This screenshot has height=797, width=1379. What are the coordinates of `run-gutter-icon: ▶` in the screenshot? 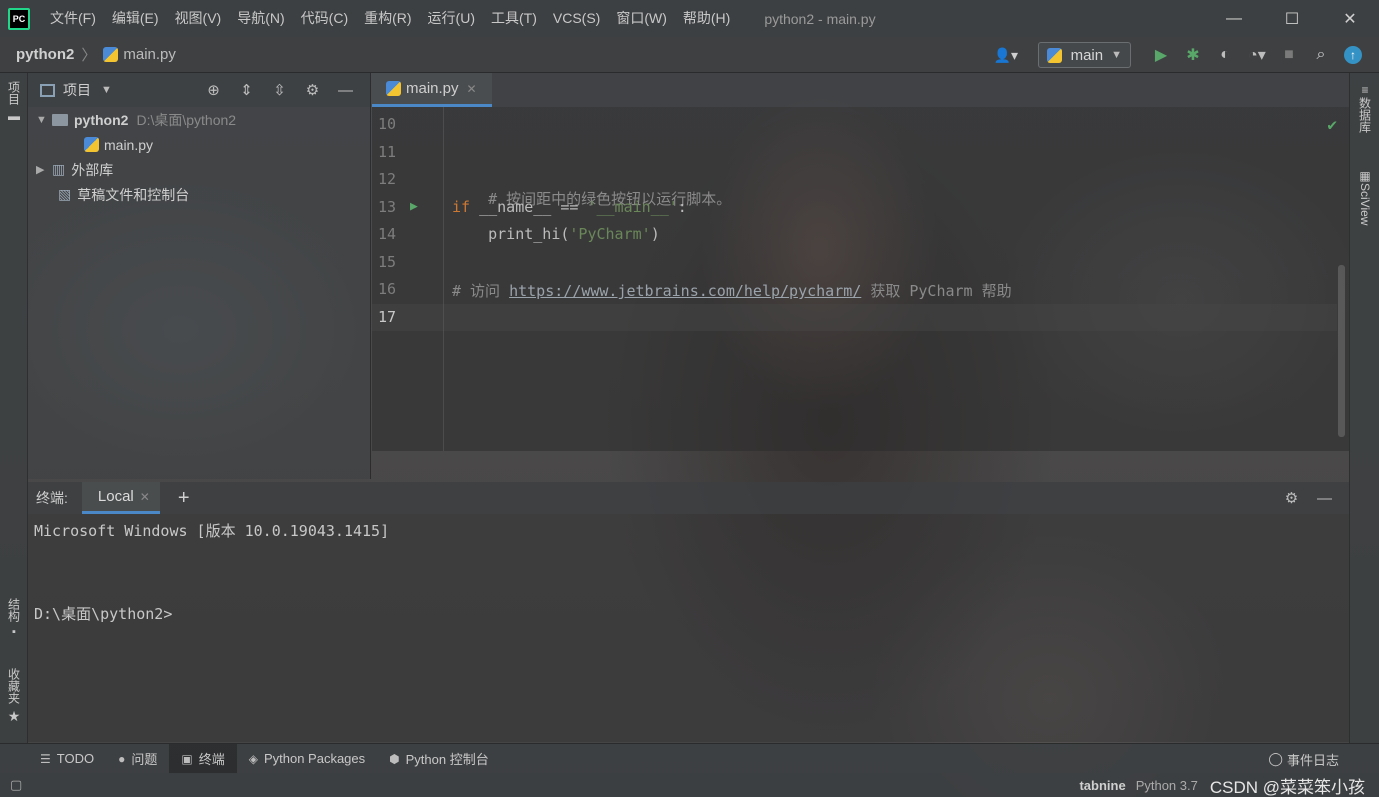 It's located at (414, 206).